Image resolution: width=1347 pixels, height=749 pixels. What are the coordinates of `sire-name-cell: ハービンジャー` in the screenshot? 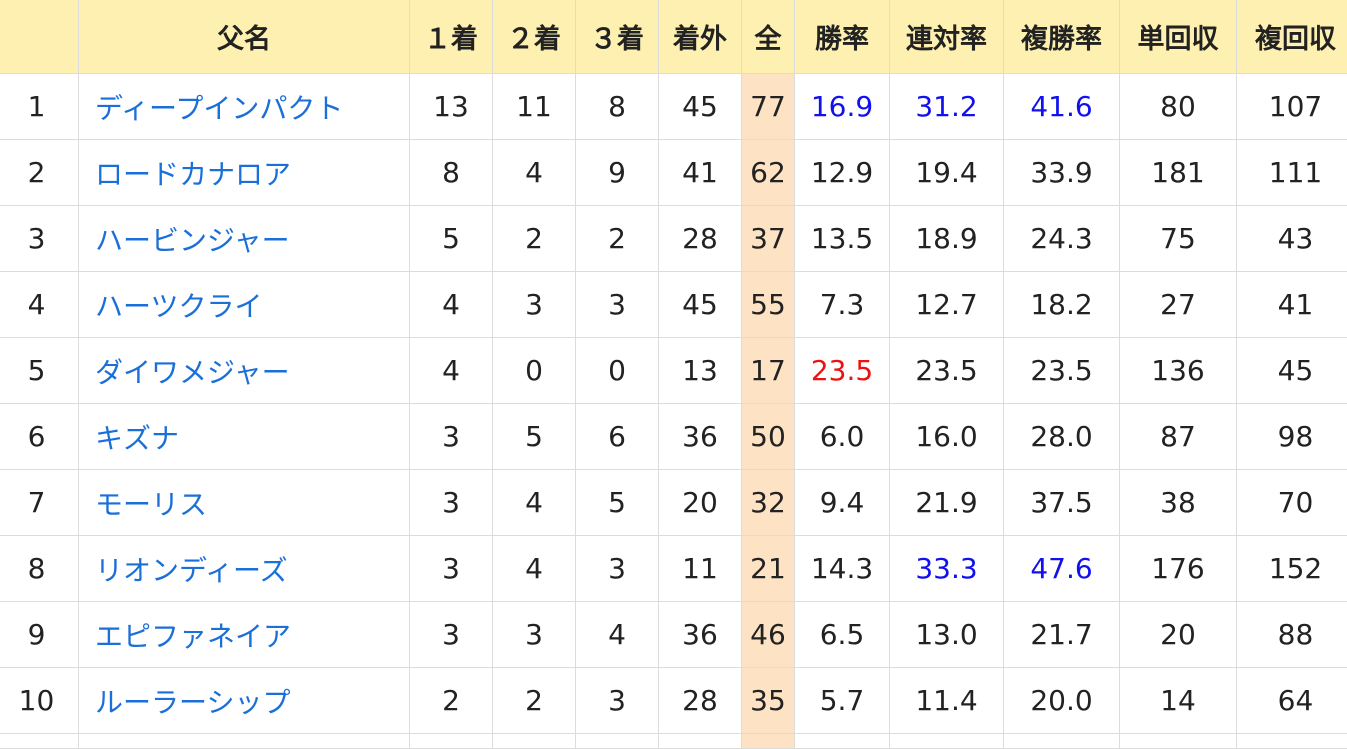 It's located at (244, 239).